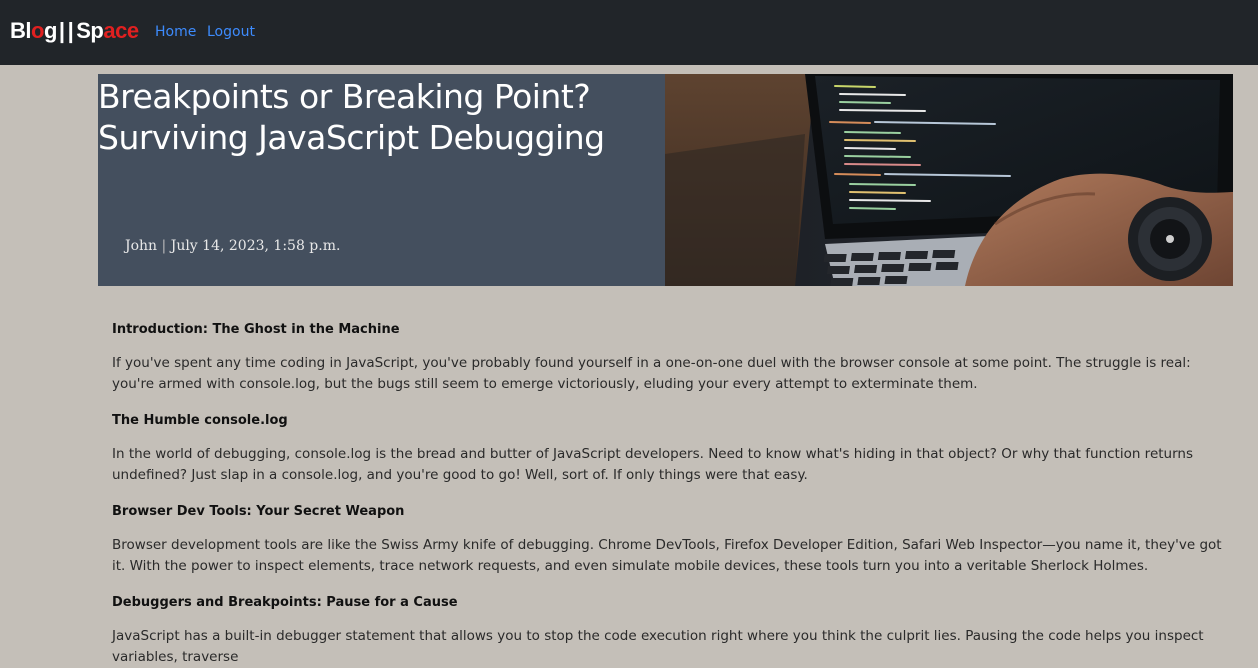 Image resolution: width=1258 pixels, height=668 pixels. Describe the element at coordinates (949, 180) in the screenshot. I see `laptop-code-photo` at that location.